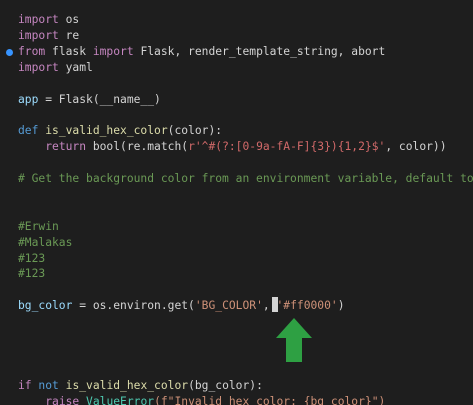  I want to click on code-line-text: if not is_valid_hex_color(bg_color):, so click(140, 386).